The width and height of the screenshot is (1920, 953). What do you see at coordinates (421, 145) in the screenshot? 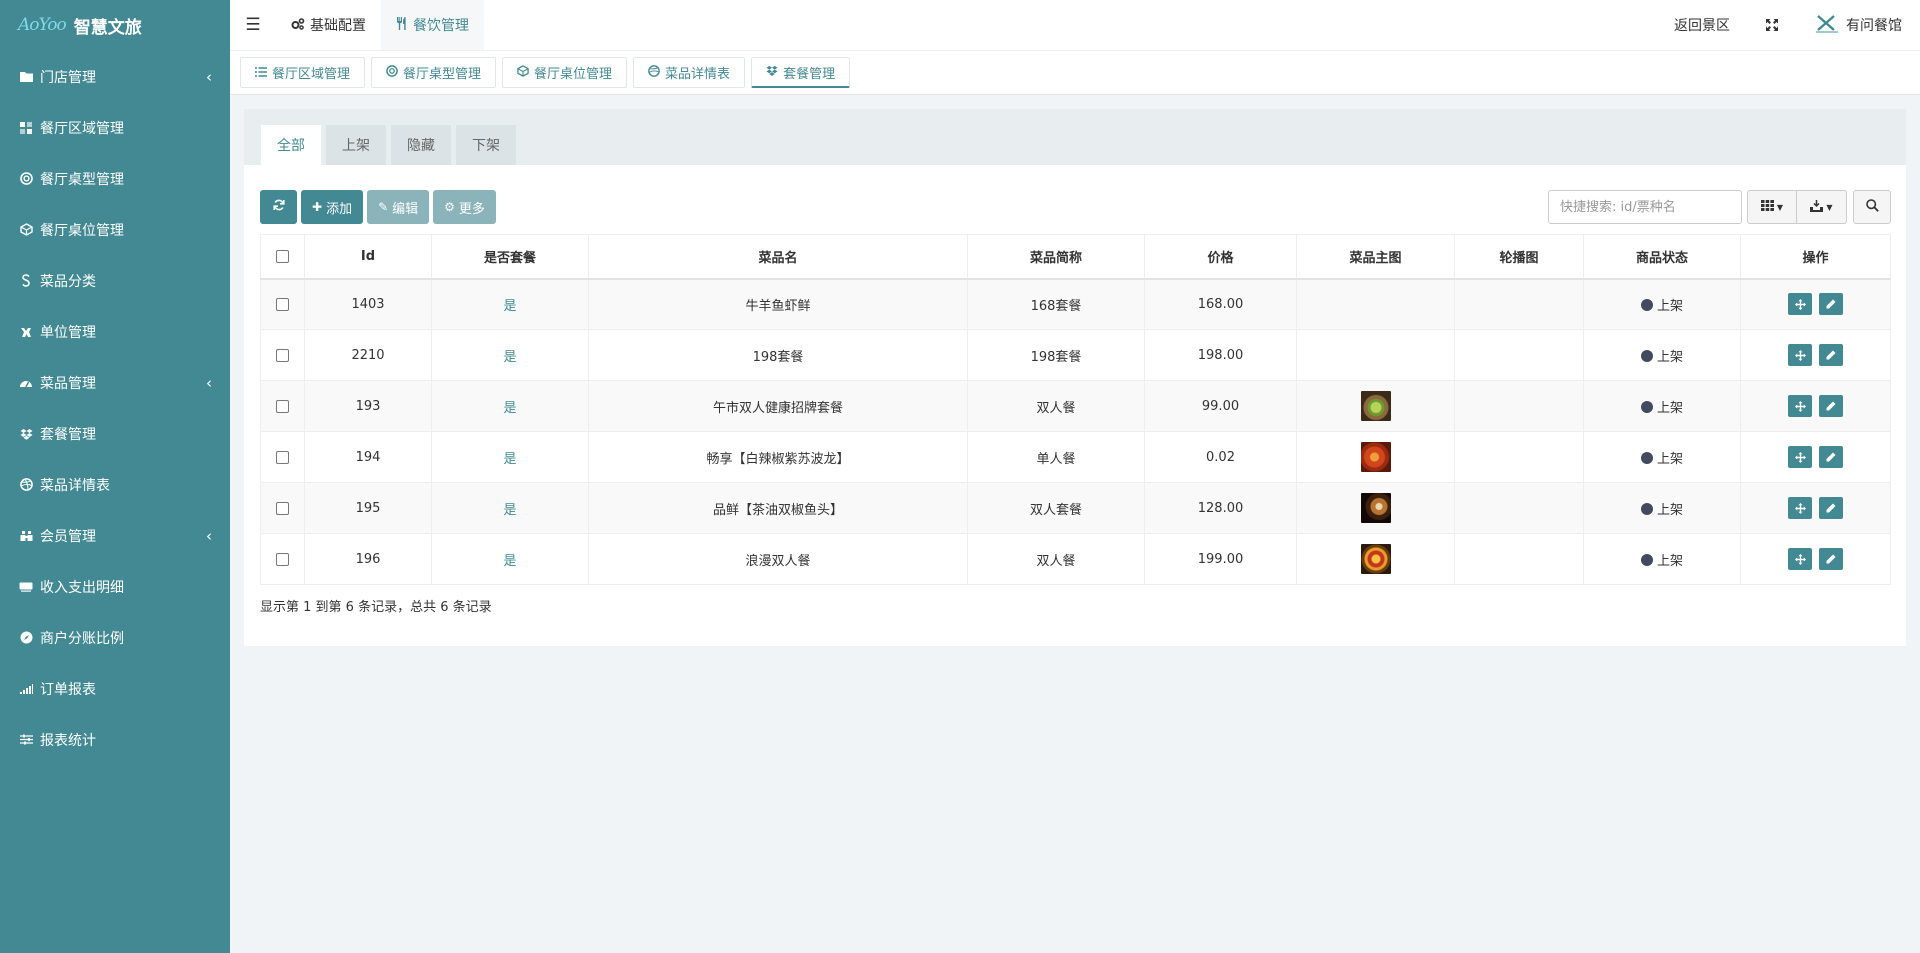
I see `filter-tab-hidden: 隐藏` at bounding box center [421, 145].